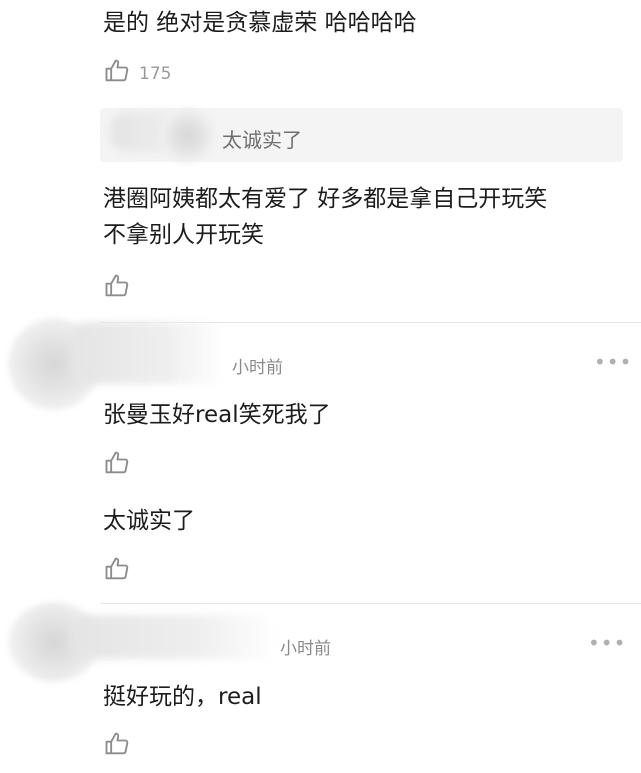 The width and height of the screenshot is (641, 773). I want to click on comment-text: 挺好玩的，real, so click(182, 697).